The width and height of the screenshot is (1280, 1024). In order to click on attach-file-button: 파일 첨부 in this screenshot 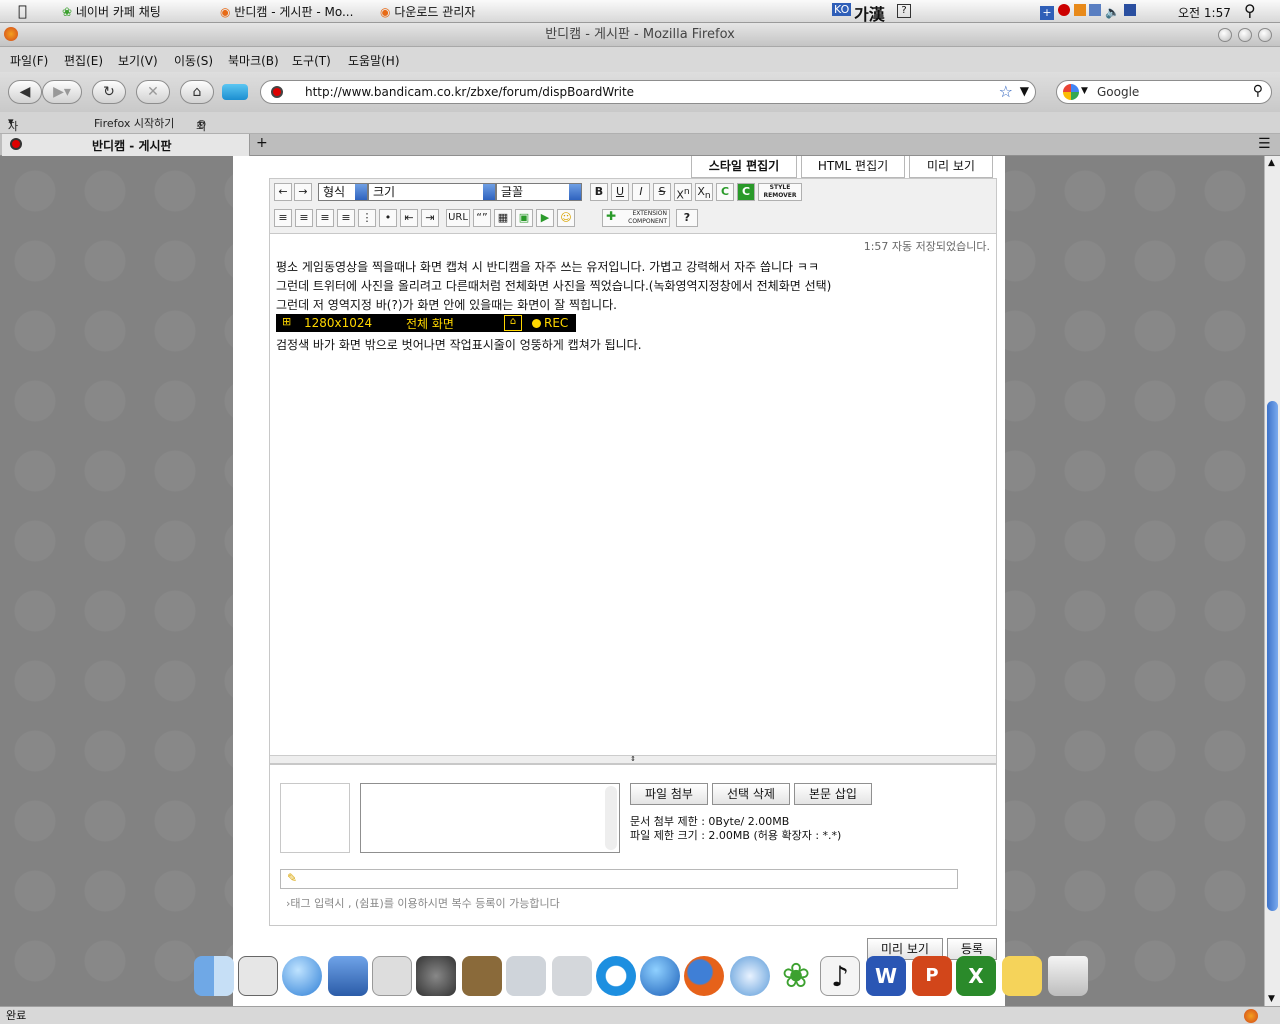, I will do `click(669, 794)`.